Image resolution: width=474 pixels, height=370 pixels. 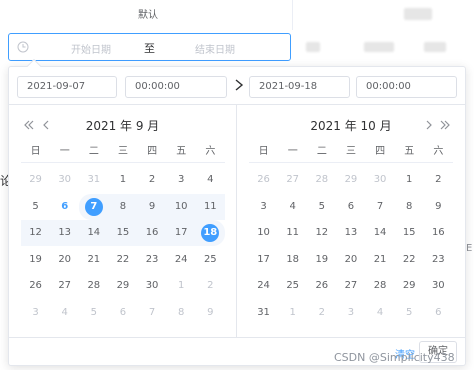 I want to click on calendar-day-number: 29, so click(x=409, y=285).